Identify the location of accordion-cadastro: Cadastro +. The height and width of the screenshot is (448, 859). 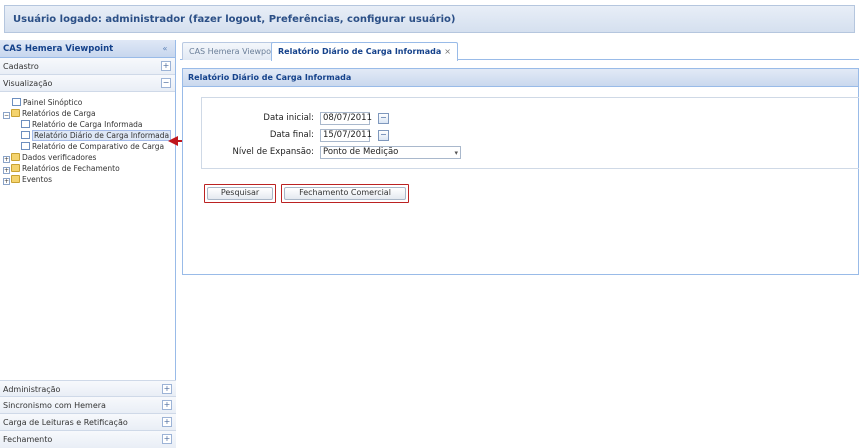
(87, 66).